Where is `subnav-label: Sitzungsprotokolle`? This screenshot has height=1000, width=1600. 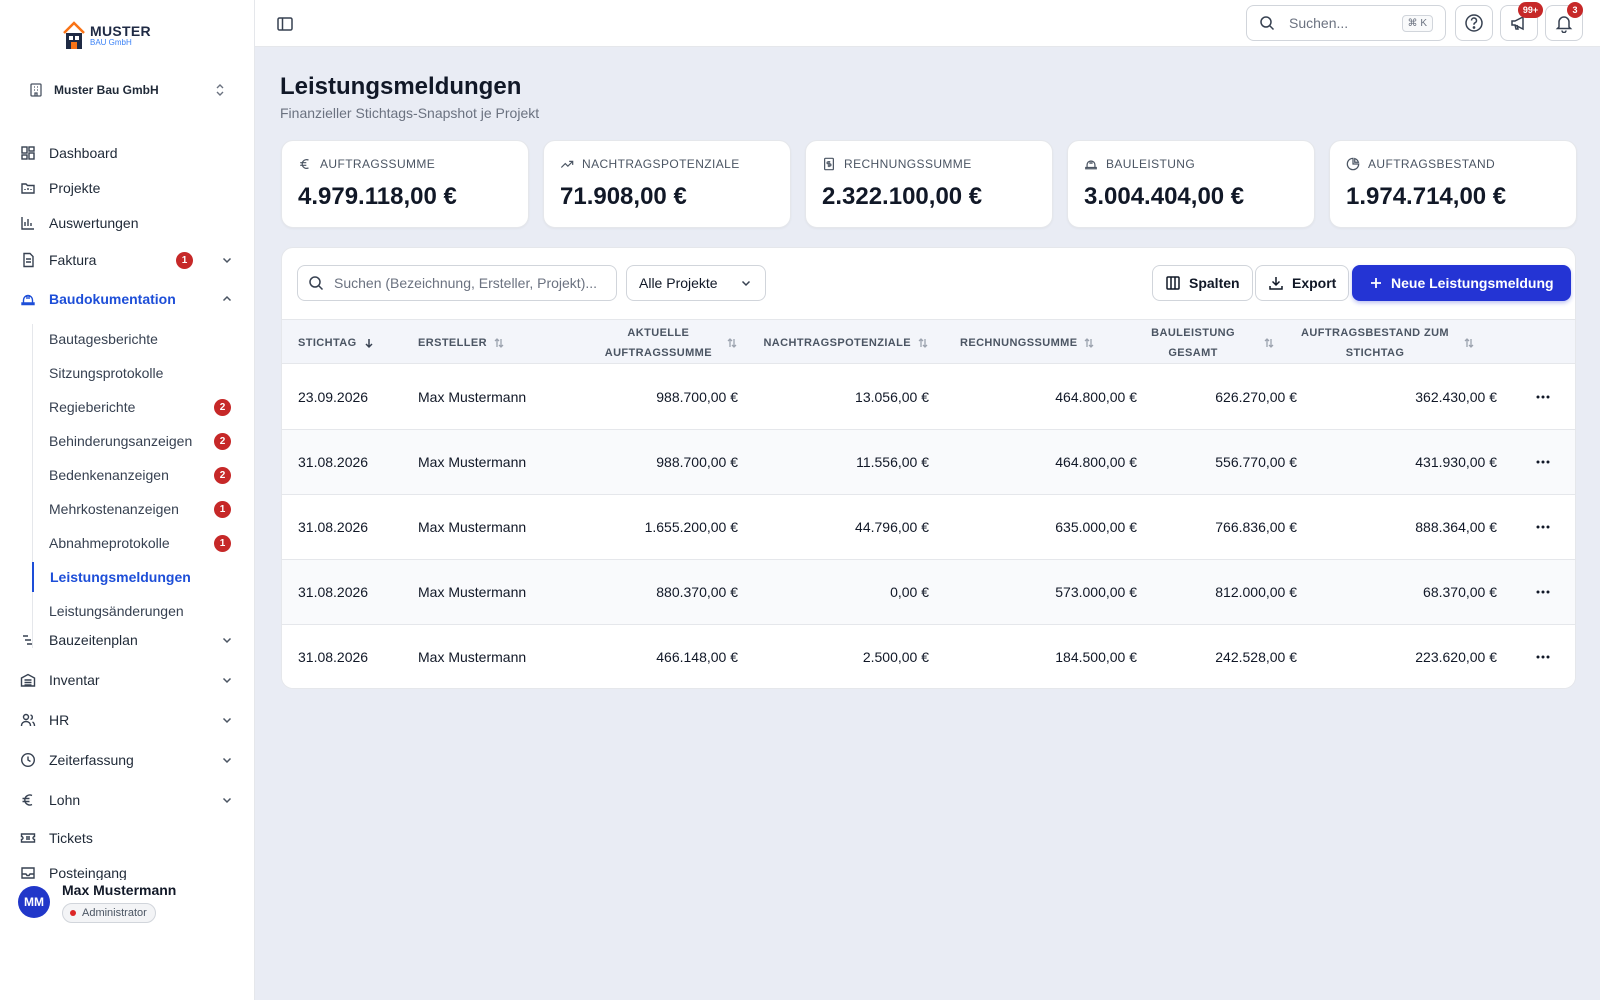
subnav-label: Sitzungsprotokolle is located at coordinates (106, 373).